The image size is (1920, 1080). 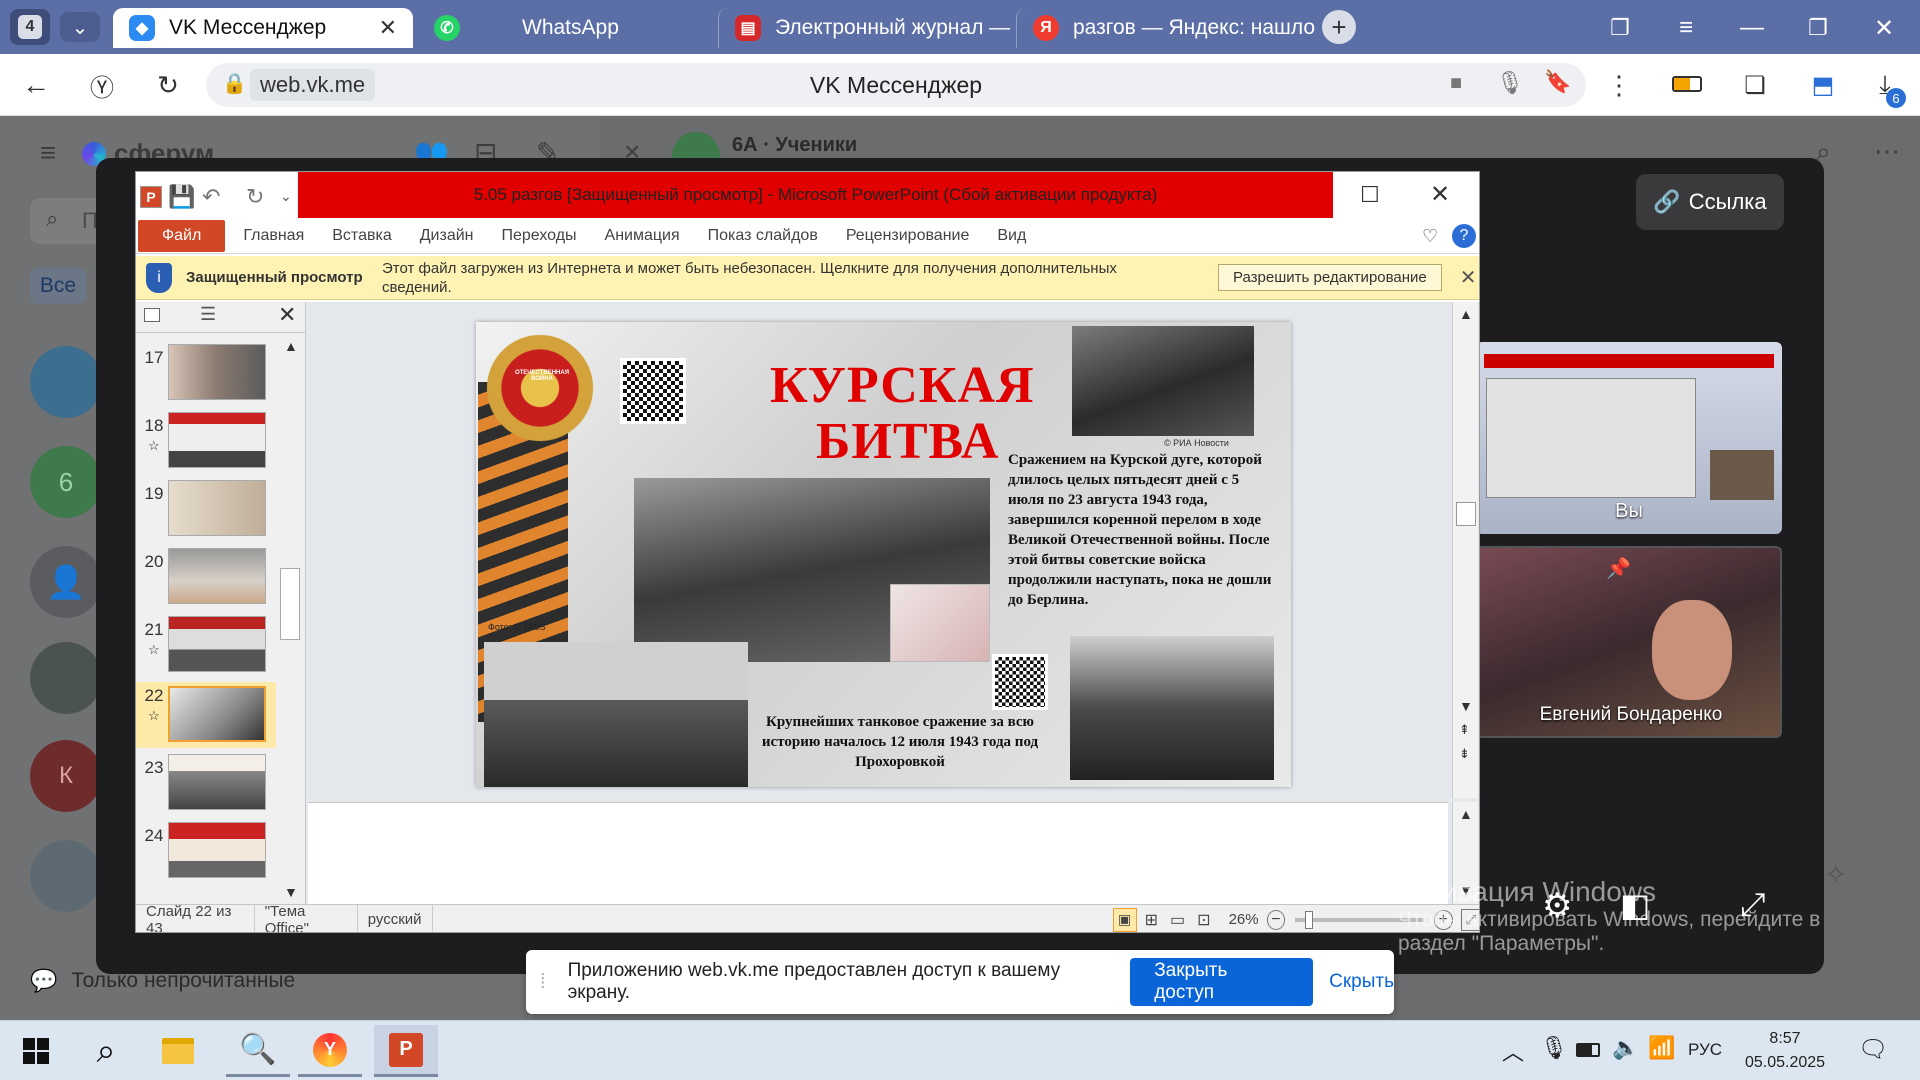 I want to click on hide-button: Скрыть, so click(x=1361, y=982).